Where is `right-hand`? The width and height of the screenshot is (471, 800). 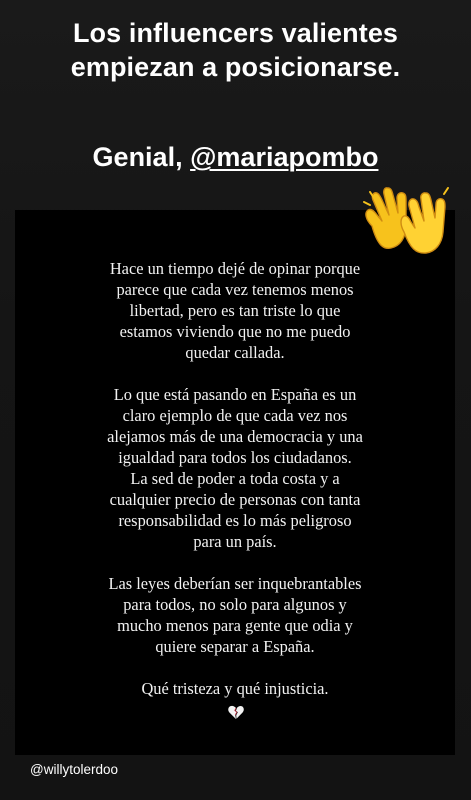
right-hand is located at coordinates (423, 223).